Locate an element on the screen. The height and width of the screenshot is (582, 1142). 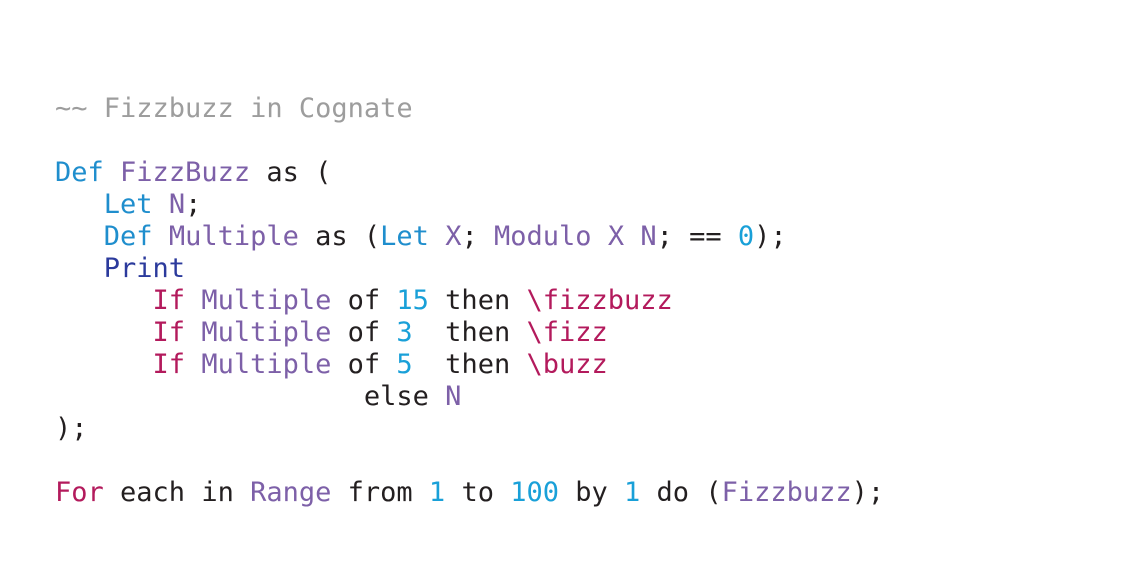
token-plain: each in is located at coordinates (177, 492).